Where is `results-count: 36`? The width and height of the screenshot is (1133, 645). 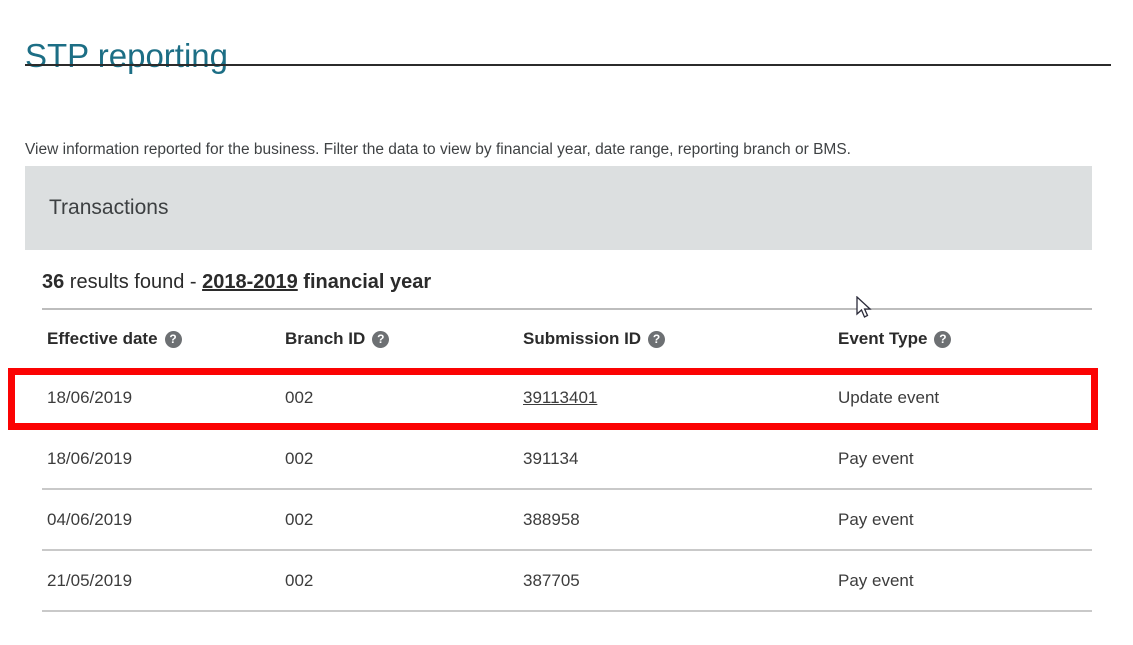
results-count: 36 is located at coordinates (53, 282).